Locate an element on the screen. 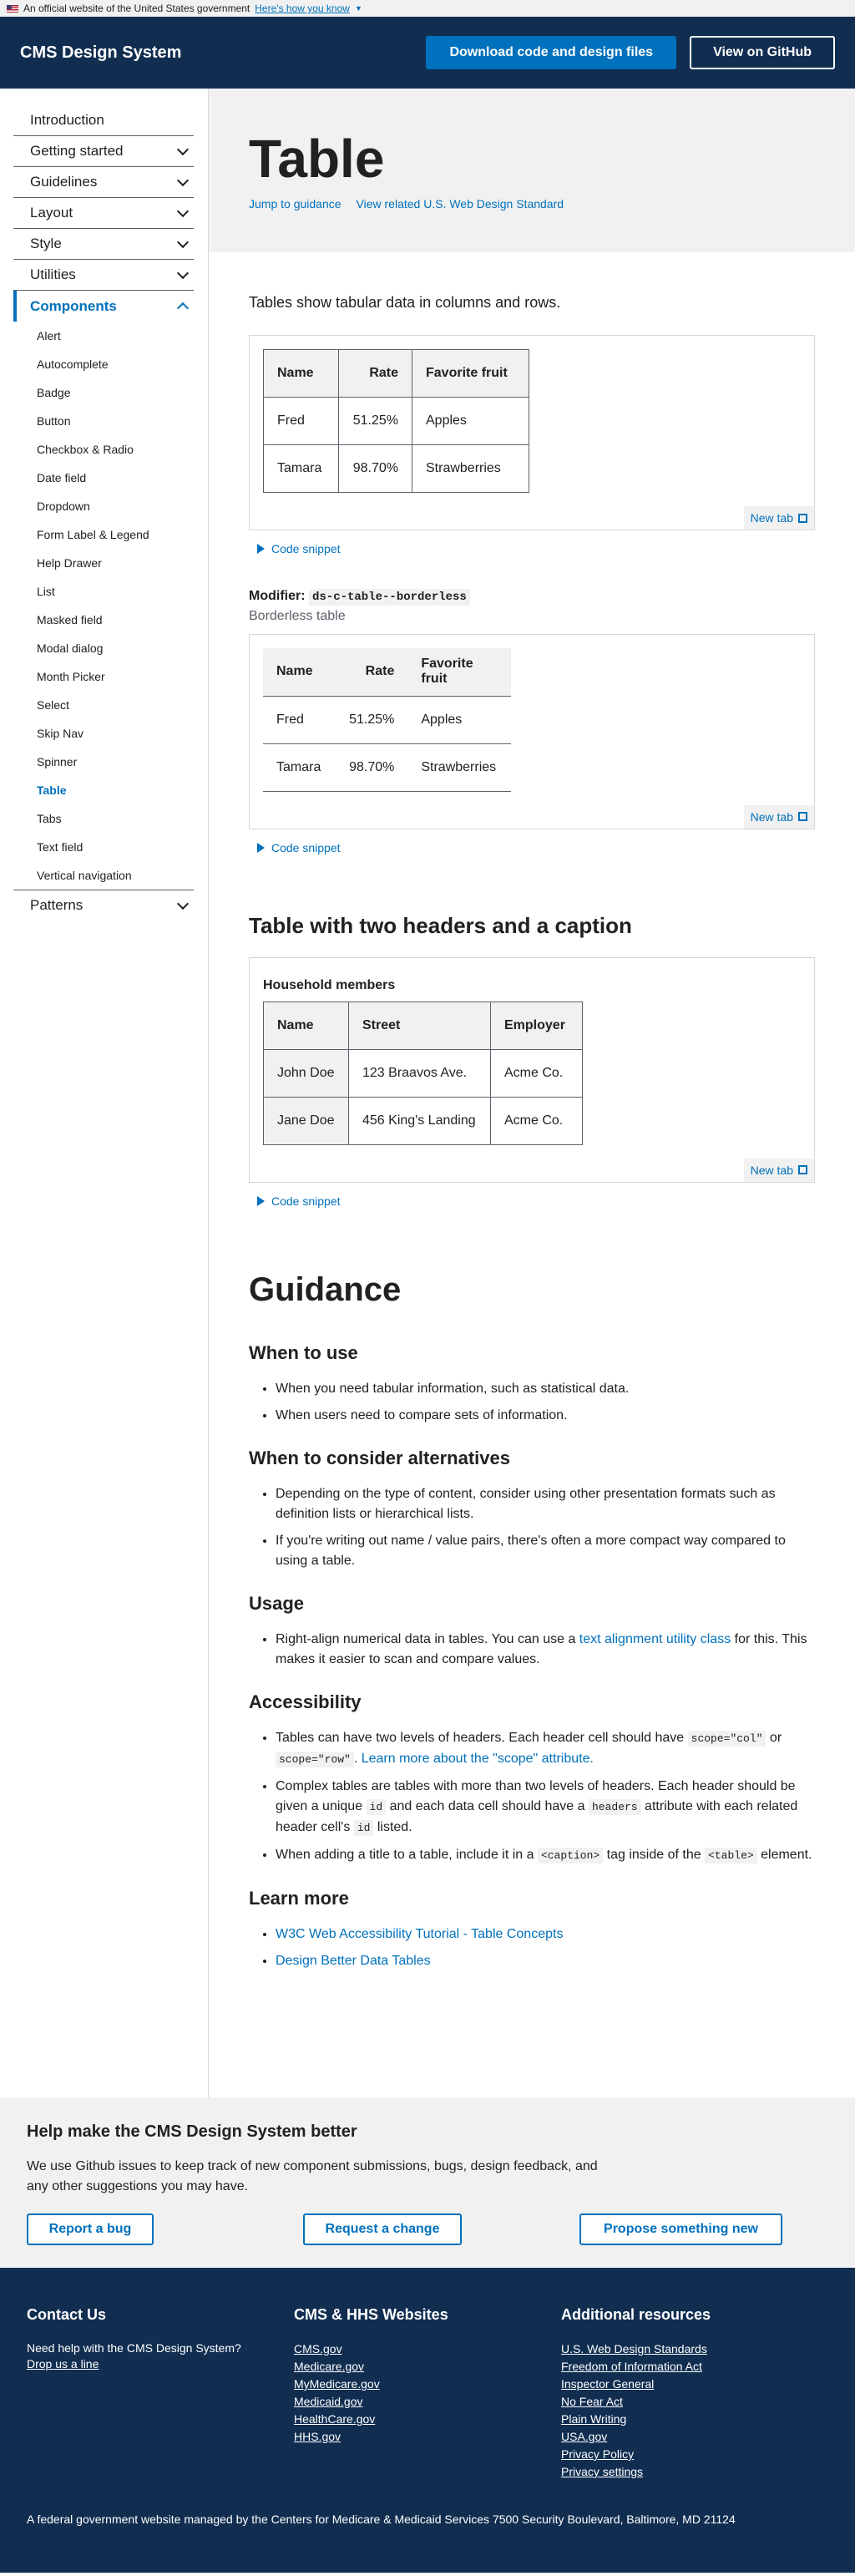 The height and width of the screenshot is (2576, 855). footer-medicare-gov-link: Medicare.gov is located at coordinates (427, 2367).